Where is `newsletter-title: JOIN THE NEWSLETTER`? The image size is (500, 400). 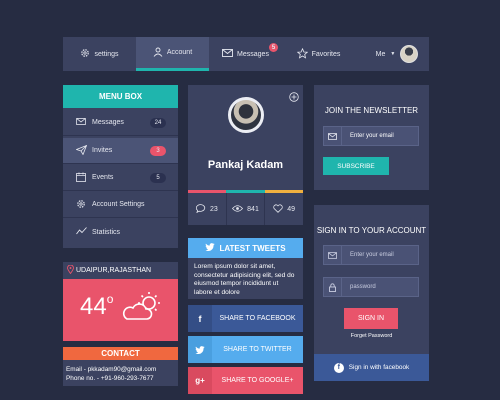
newsletter-title: JOIN THE NEWSLETTER is located at coordinates (371, 110).